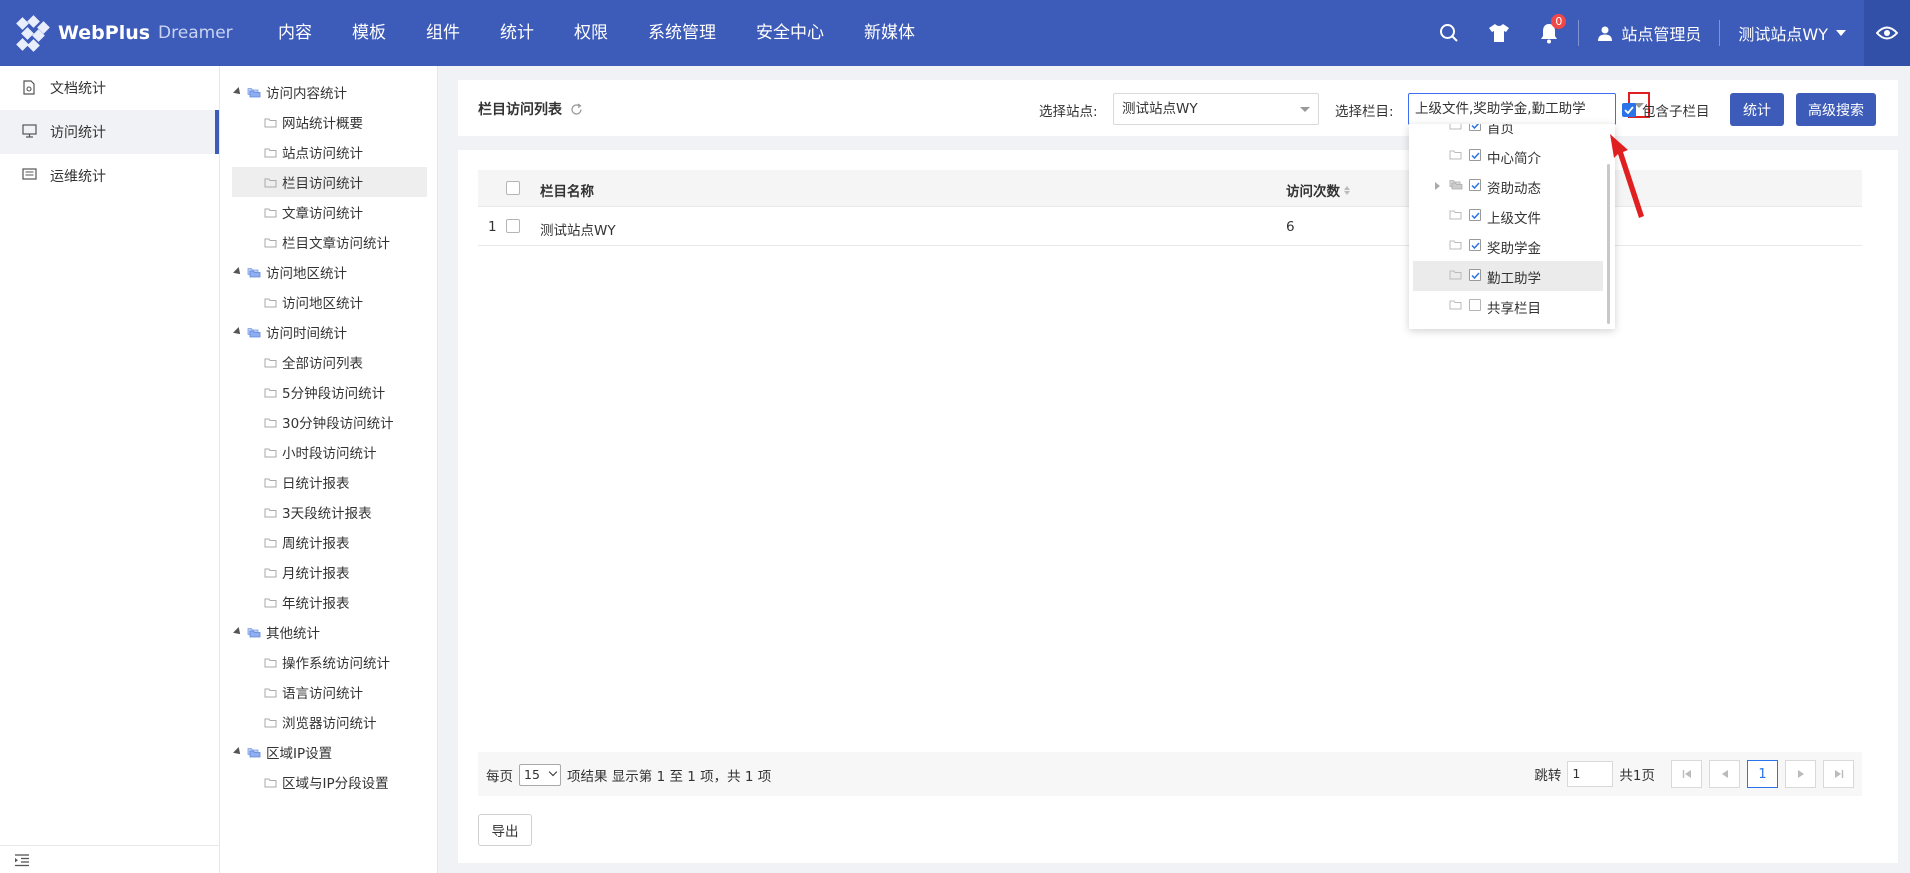 The image size is (1910, 873). Describe the element at coordinates (1724, 774) in the screenshot. I see `prev-page-button` at that location.